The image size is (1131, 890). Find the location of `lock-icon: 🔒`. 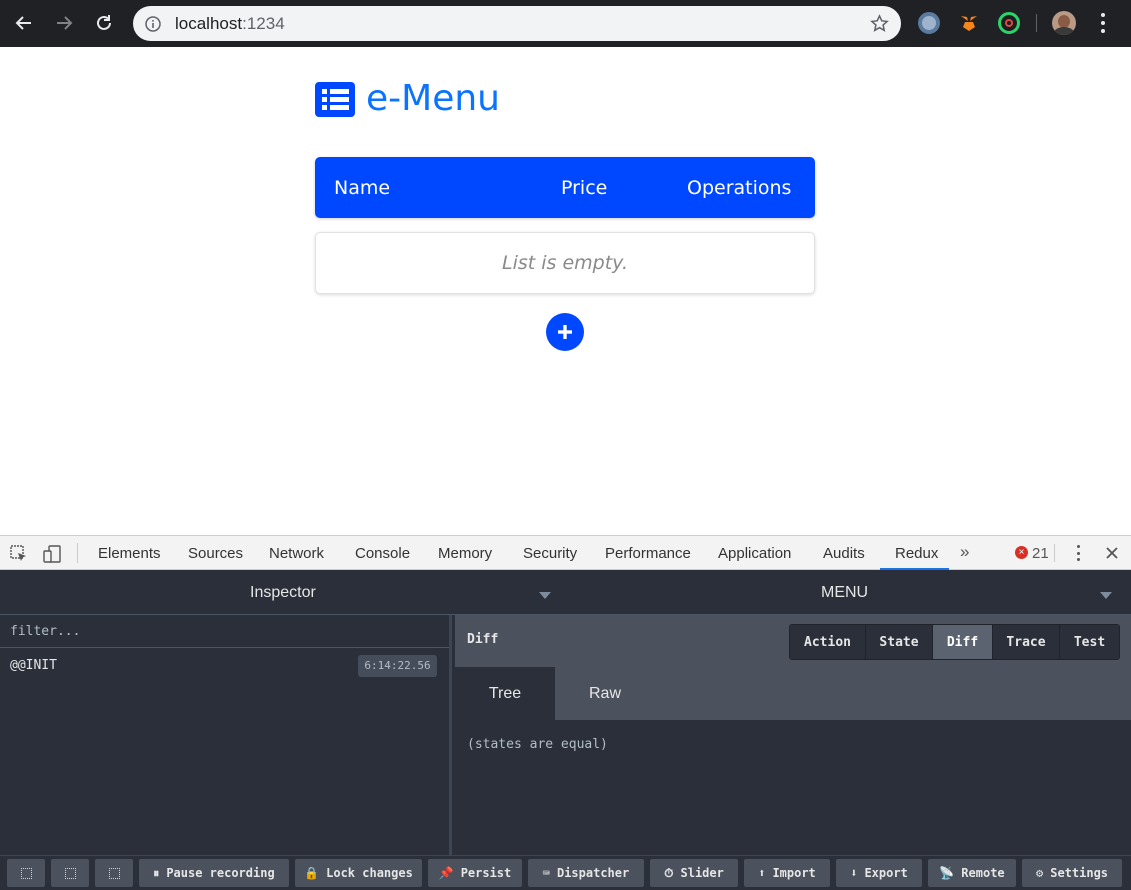

lock-icon: 🔒 is located at coordinates (312, 873).